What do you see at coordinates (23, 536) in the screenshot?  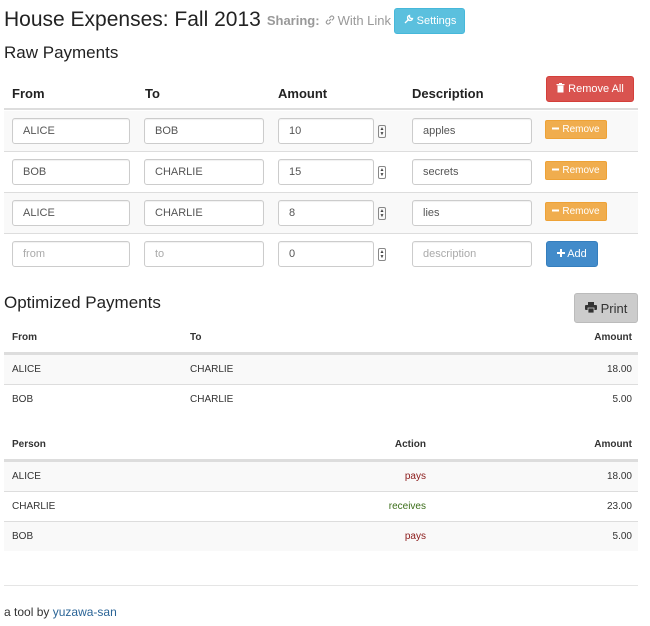 I see `person-cell: BOB` at bounding box center [23, 536].